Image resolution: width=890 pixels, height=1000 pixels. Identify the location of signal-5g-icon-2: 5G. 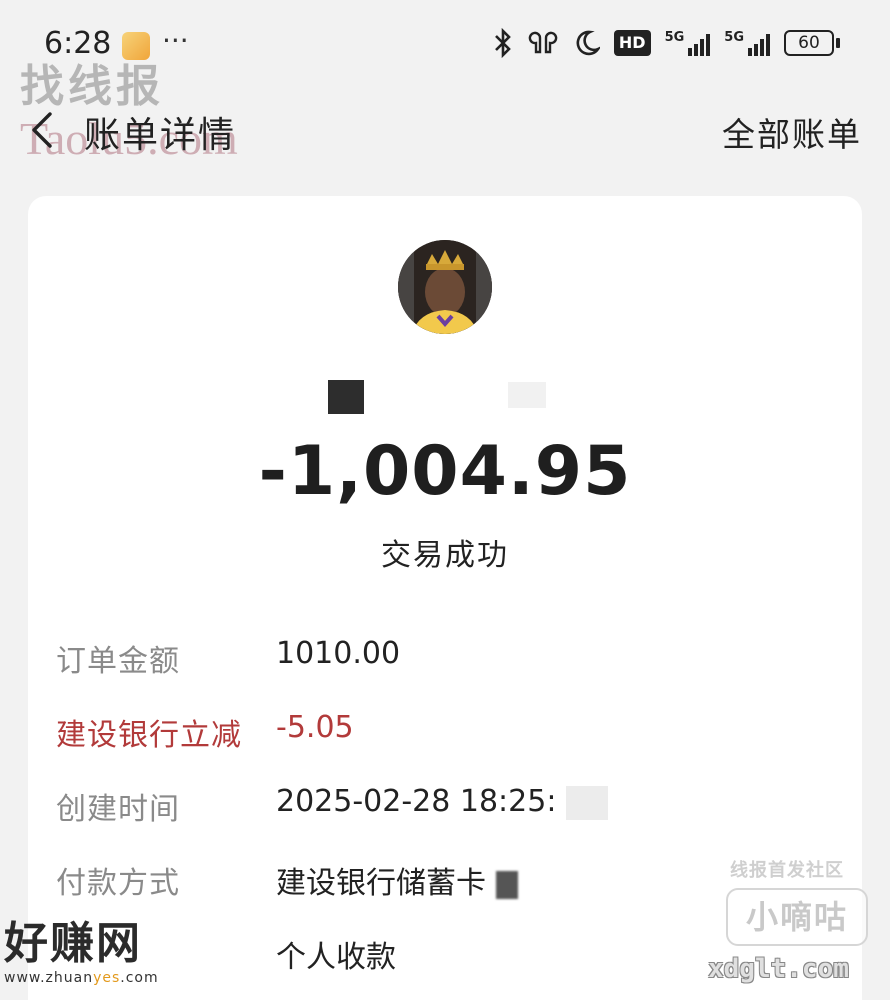
(747, 43).